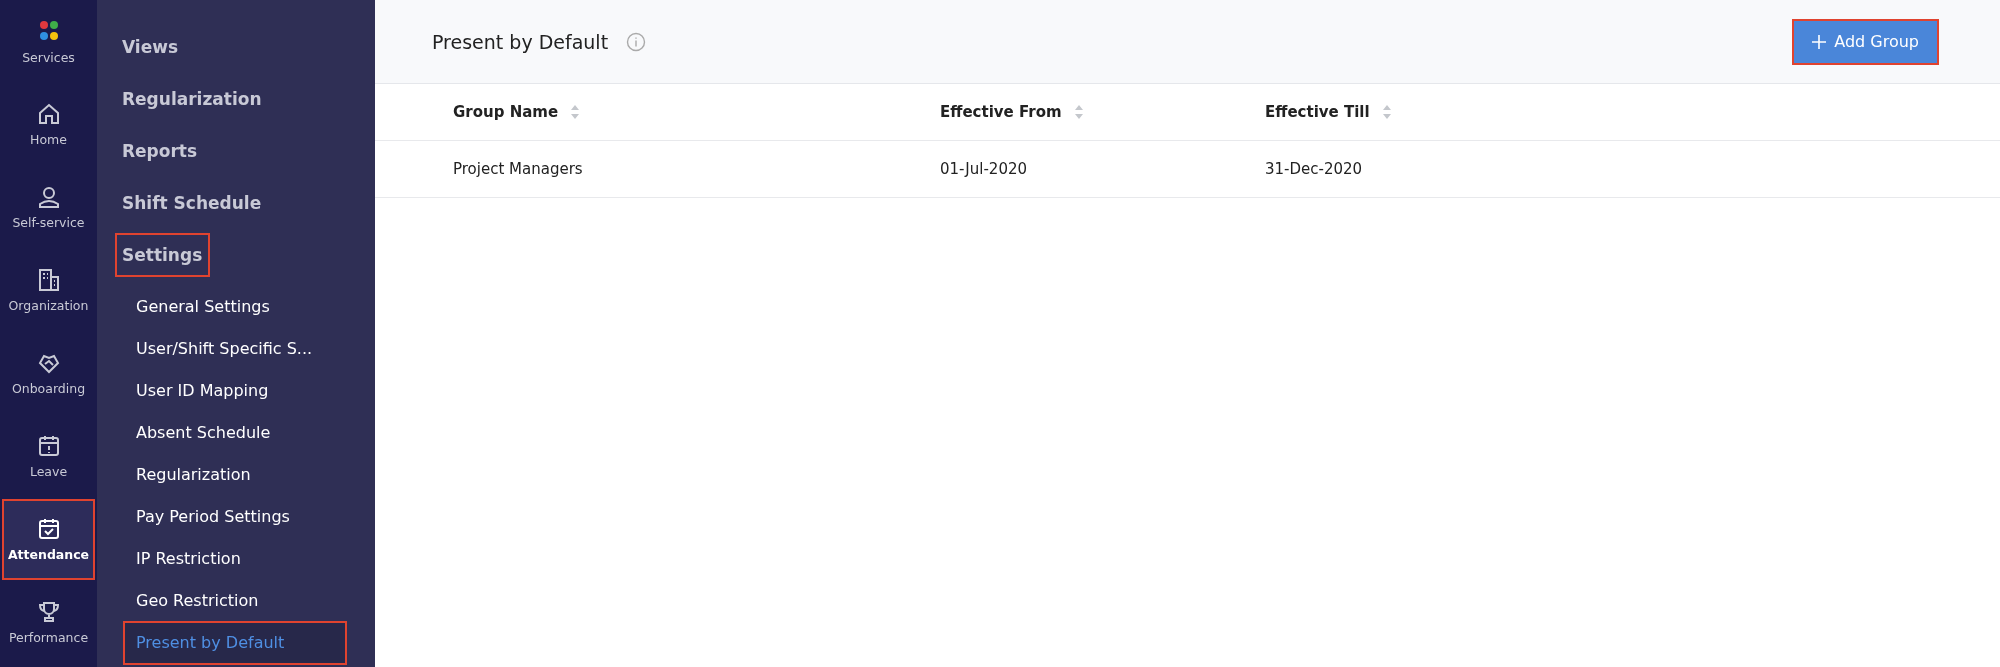 This screenshot has width=2000, height=667. I want to click on building-icon, so click(48, 280).